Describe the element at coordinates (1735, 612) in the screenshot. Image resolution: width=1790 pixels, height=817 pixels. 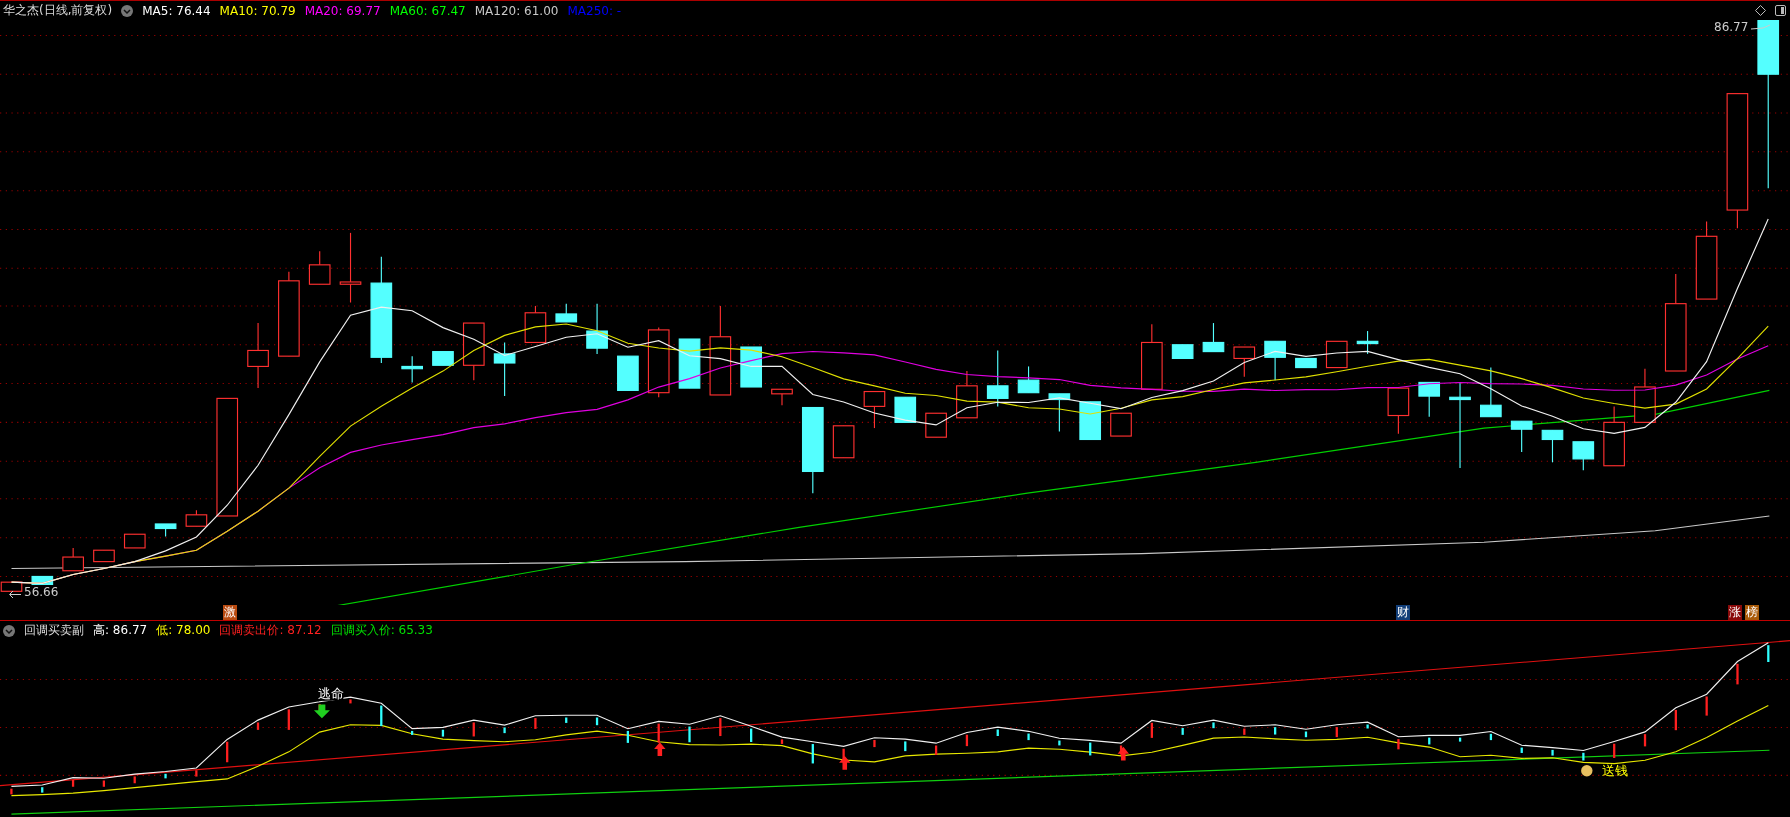
I see `event-marker: 涨` at that location.